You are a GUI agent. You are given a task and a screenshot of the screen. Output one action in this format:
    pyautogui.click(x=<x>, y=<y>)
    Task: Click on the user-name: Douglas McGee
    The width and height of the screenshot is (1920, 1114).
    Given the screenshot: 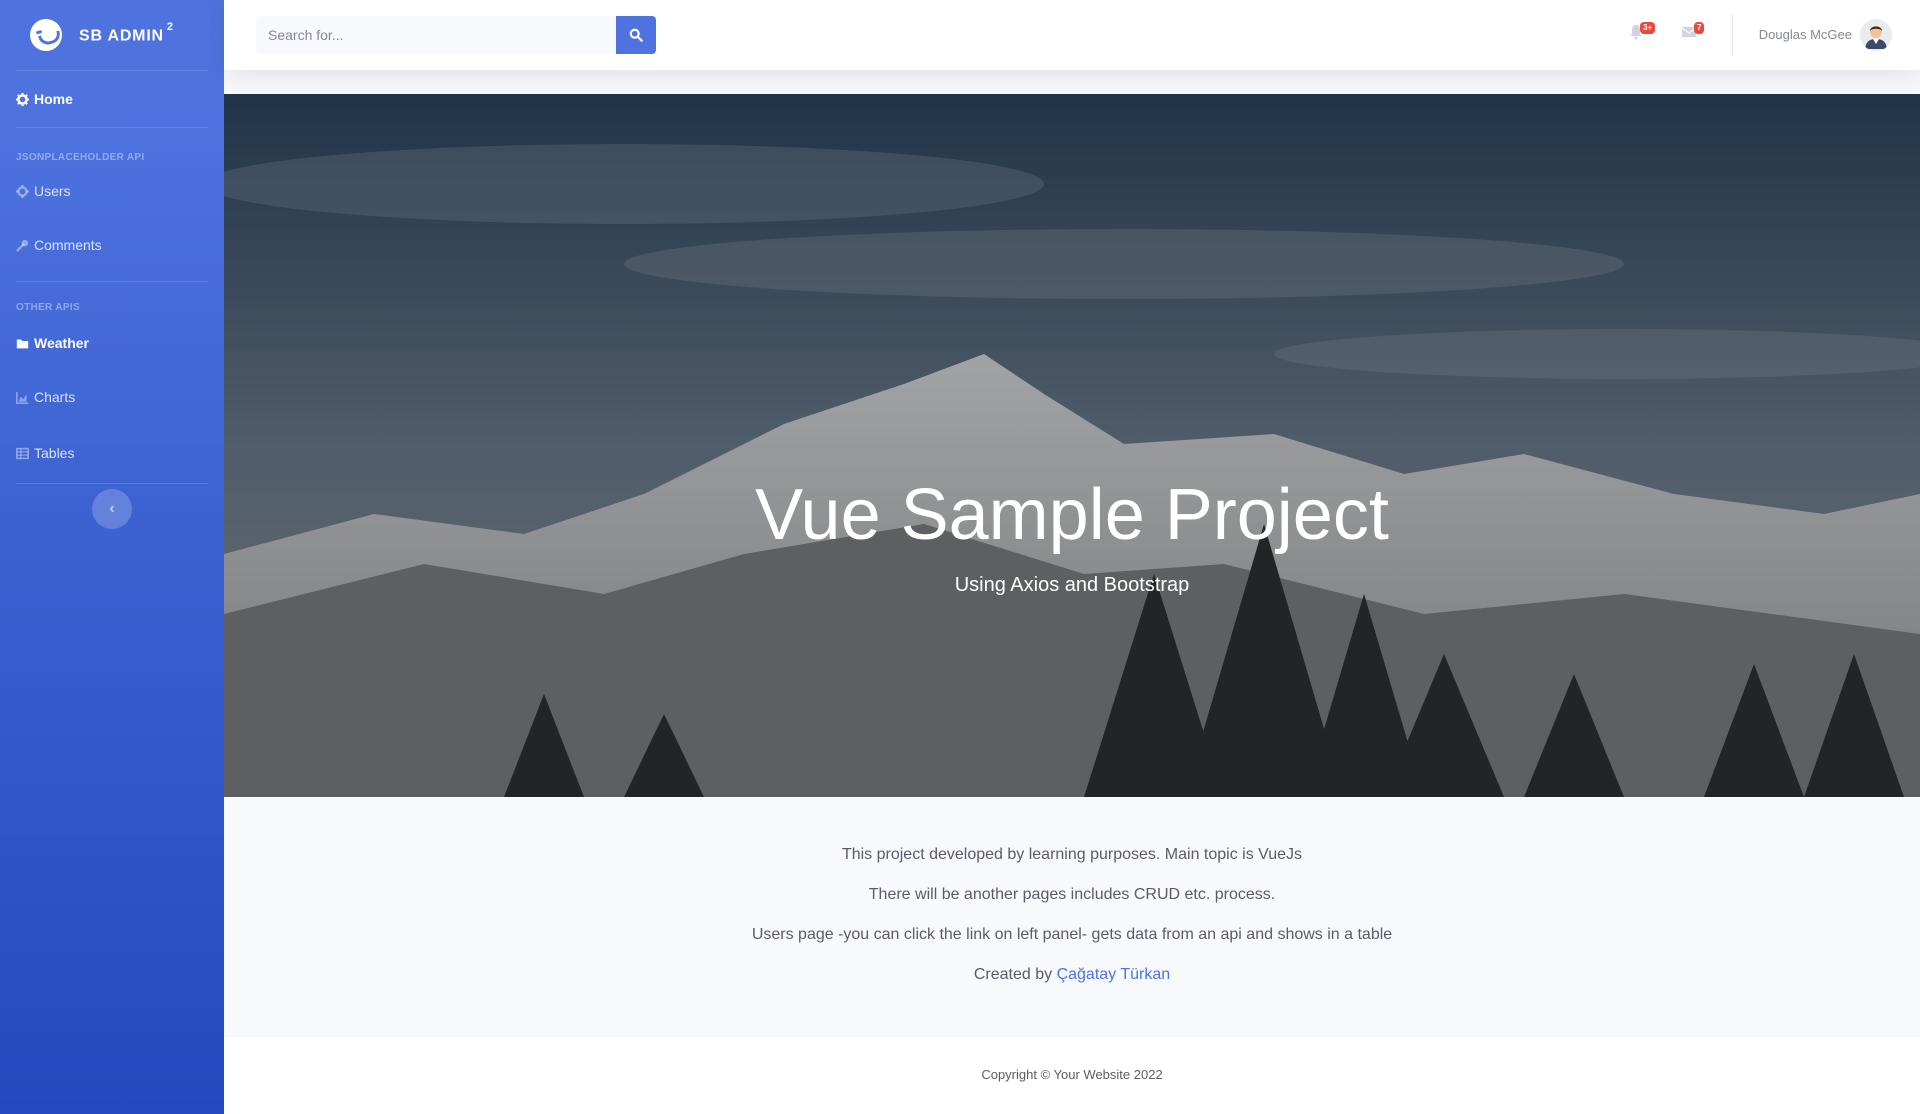 What is the action you would take?
    pyautogui.click(x=1805, y=34)
    